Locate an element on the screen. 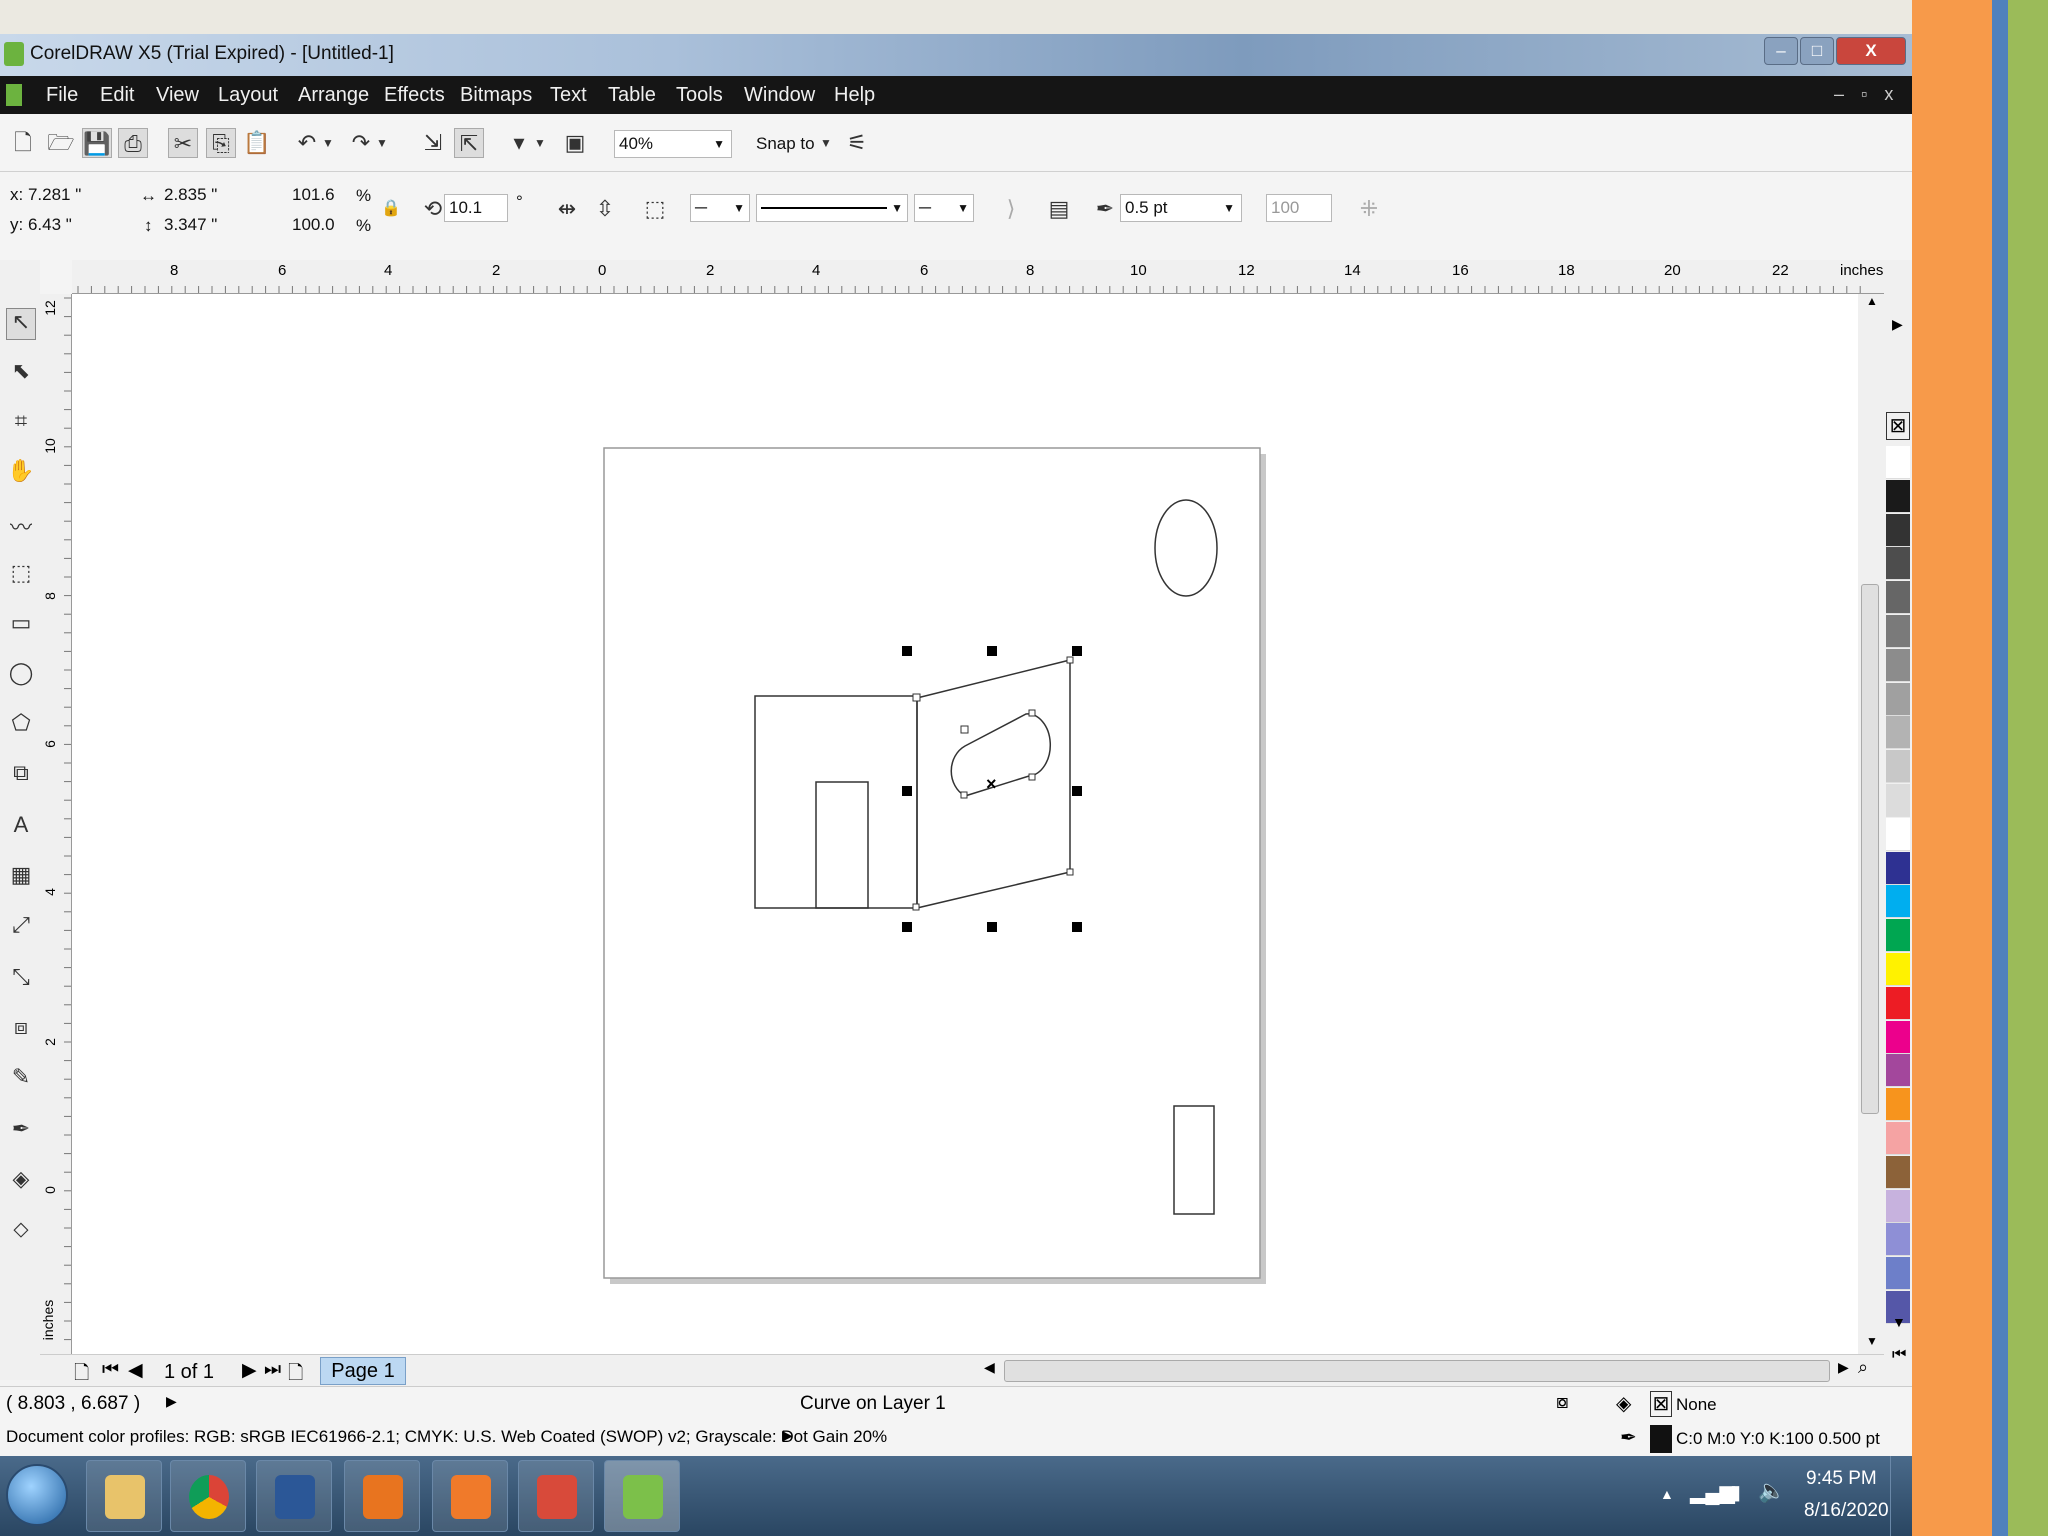  dimension-tool-icon: ⤢ is located at coordinates (21, 928).